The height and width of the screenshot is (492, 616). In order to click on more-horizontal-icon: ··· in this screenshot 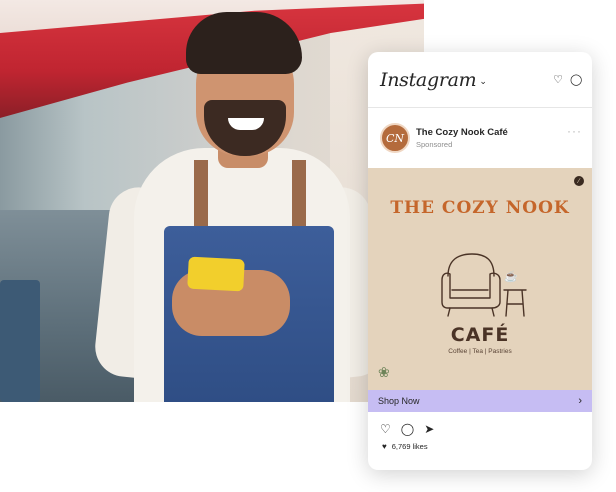, I will do `click(574, 131)`.